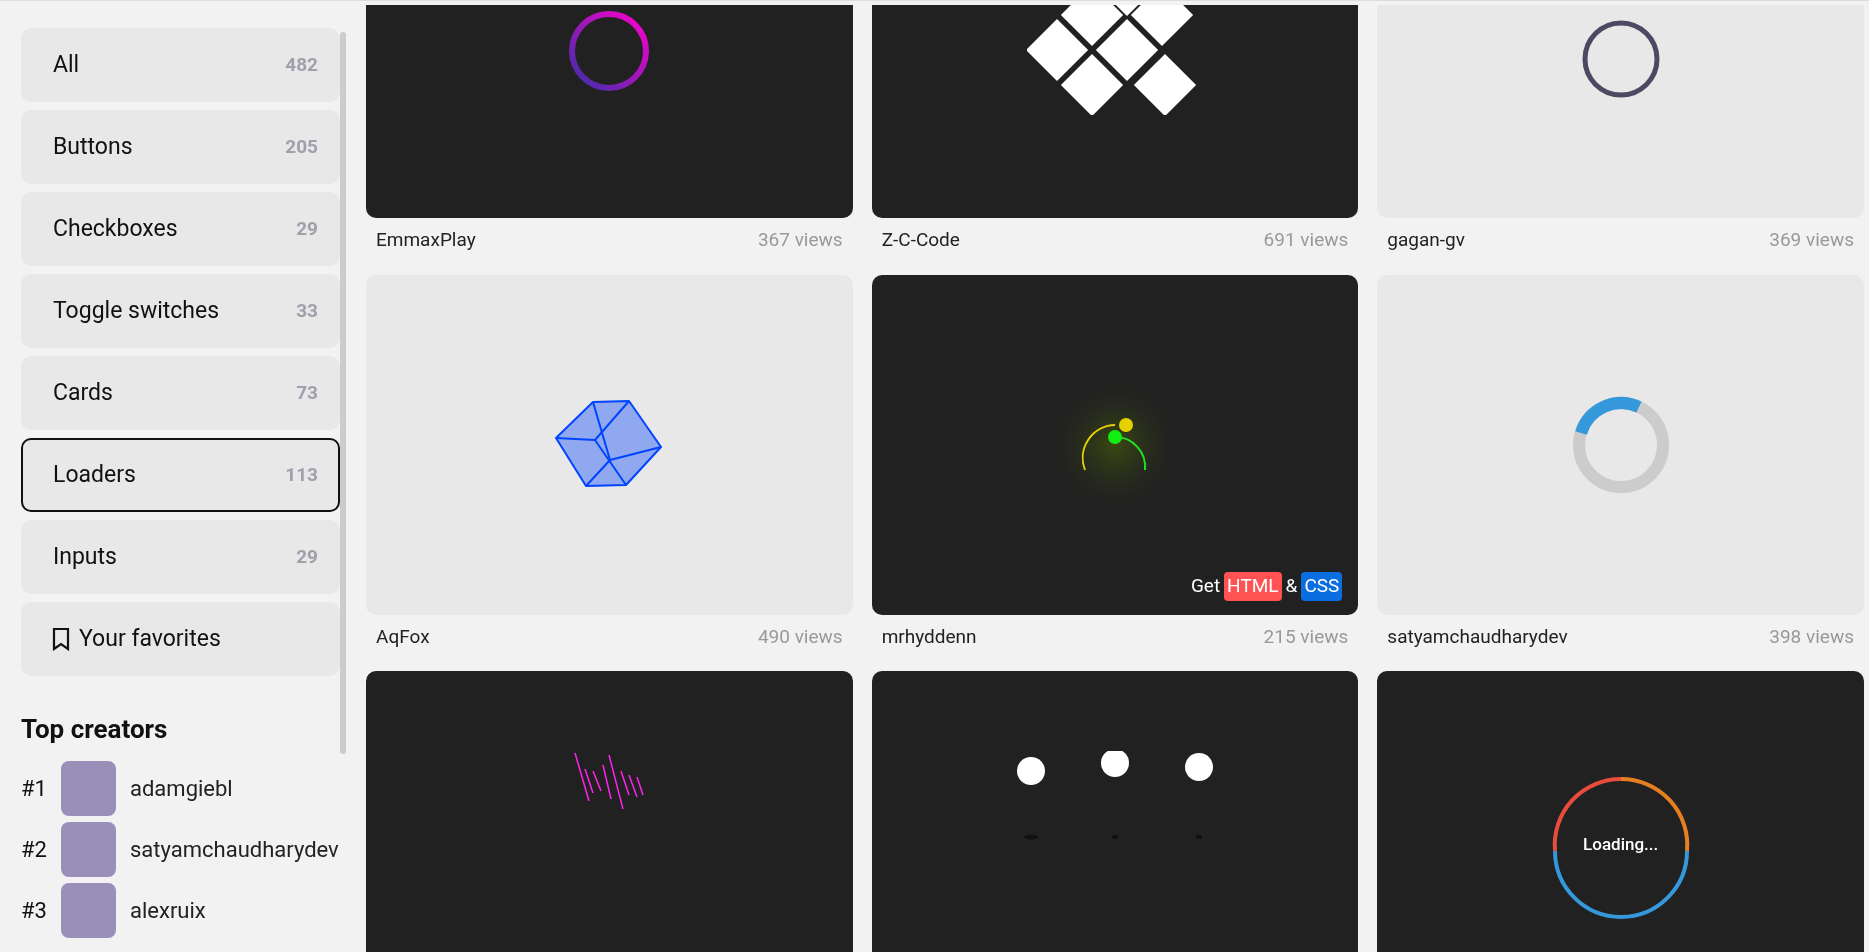 This screenshot has height=952, width=1869. Describe the element at coordinates (34, 911) in the screenshot. I see `rank-text: #3` at that location.